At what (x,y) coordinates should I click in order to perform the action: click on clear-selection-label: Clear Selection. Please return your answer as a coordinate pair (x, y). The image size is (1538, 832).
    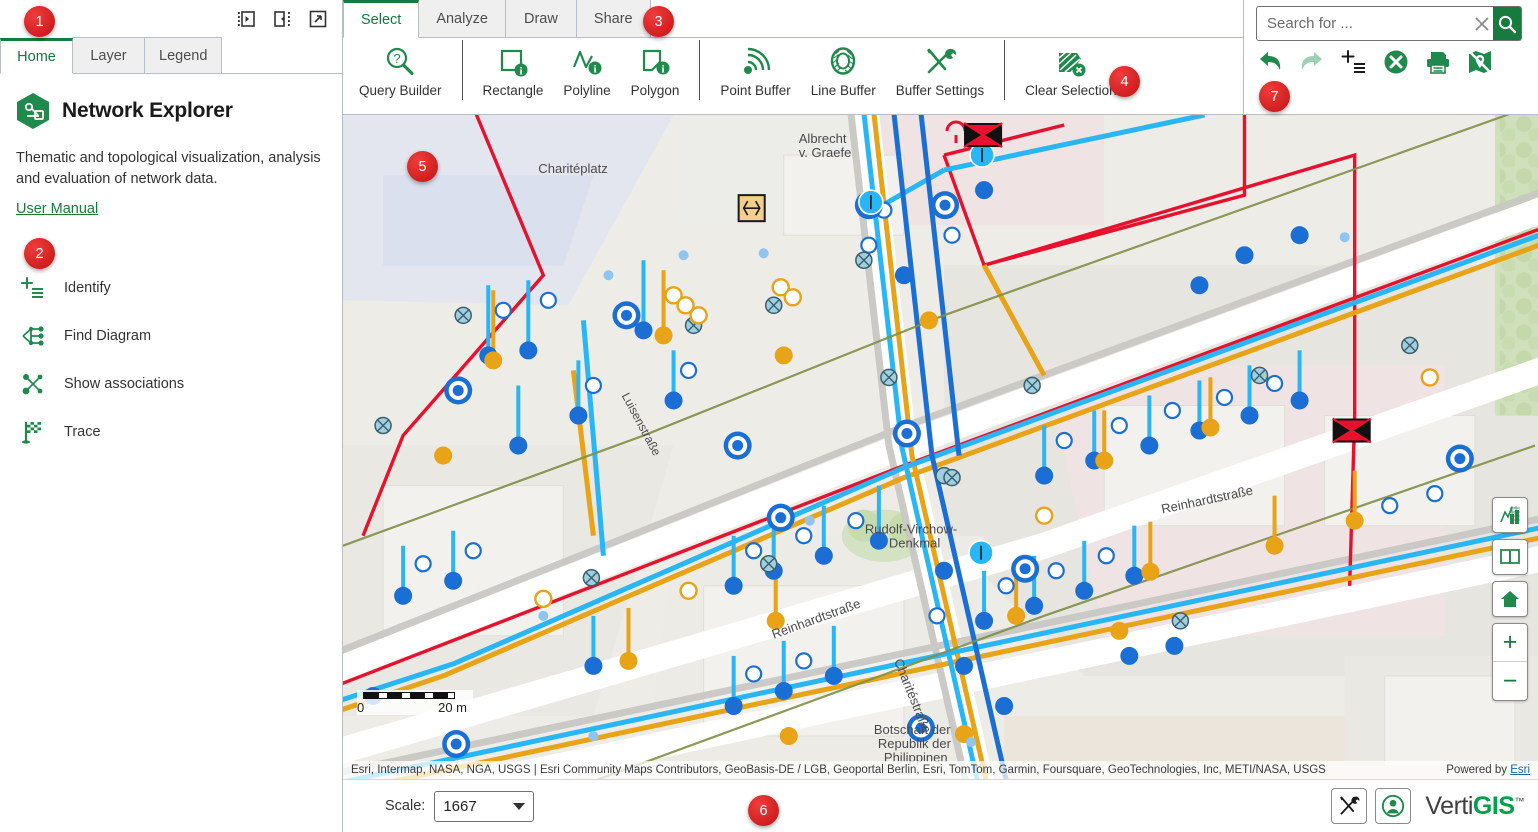
    Looking at the image, I should click on (1071, 90).